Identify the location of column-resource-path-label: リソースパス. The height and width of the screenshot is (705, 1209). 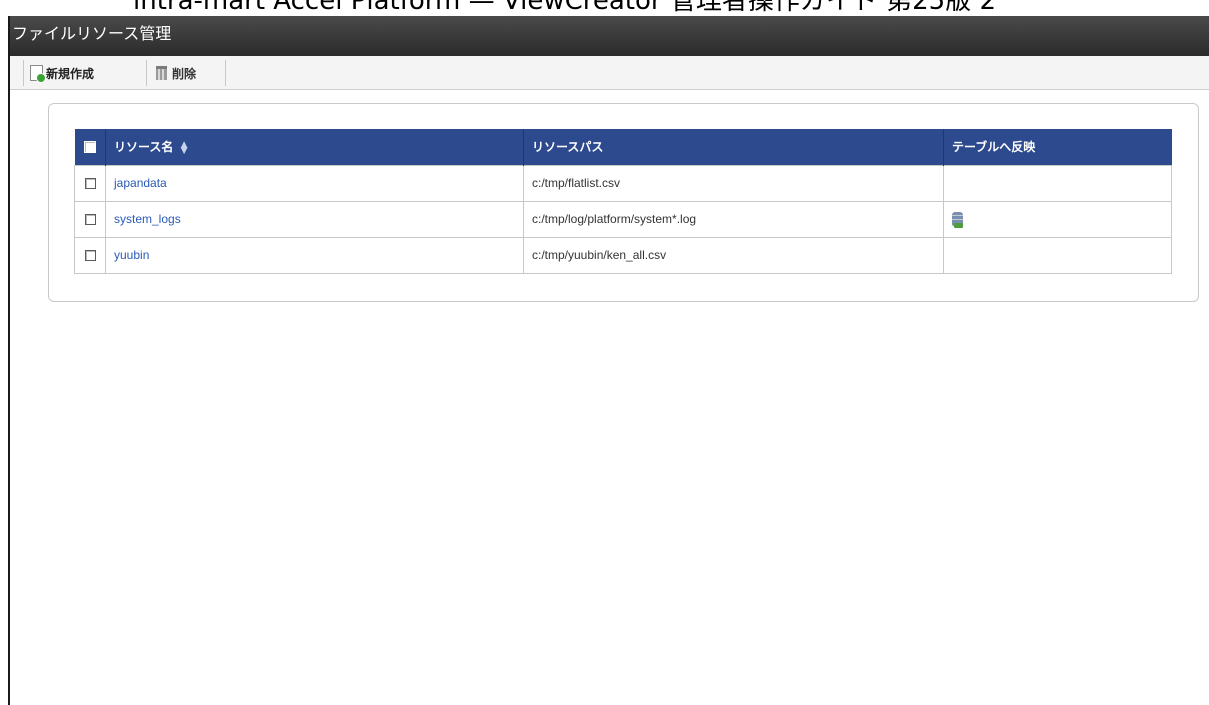
(568, 147).